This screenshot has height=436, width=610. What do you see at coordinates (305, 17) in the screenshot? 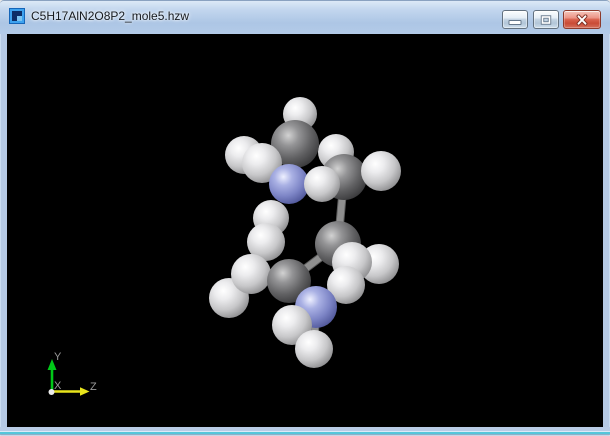
I see `title-bar: C5H17AlN2O8P2_mole5.hzw` at bounding box center [305, 17].